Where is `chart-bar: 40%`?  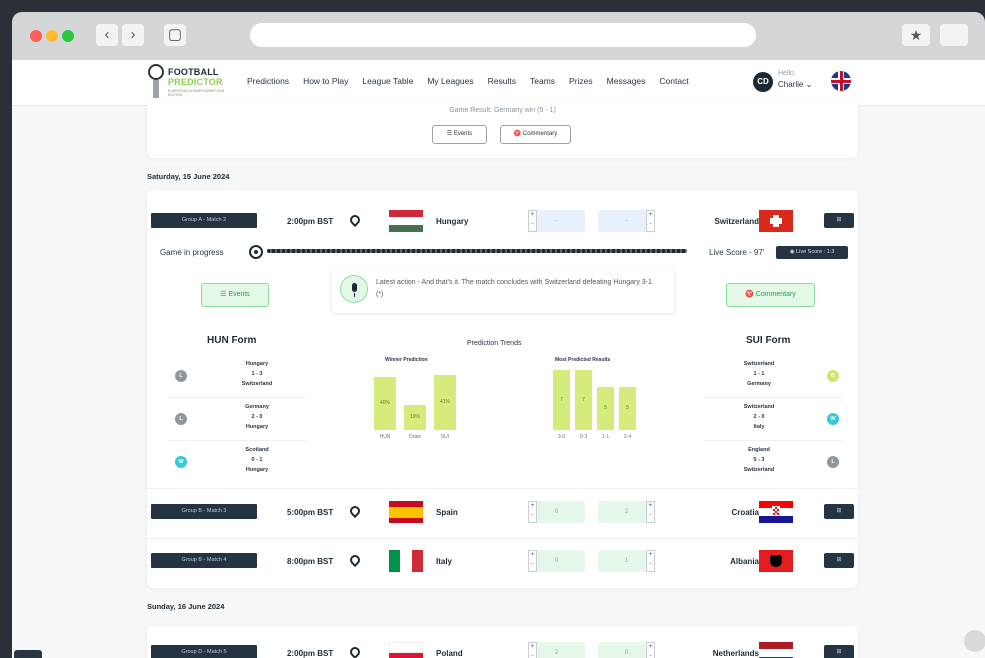 chart-bar: 40% is located at coordinates (385, 403).